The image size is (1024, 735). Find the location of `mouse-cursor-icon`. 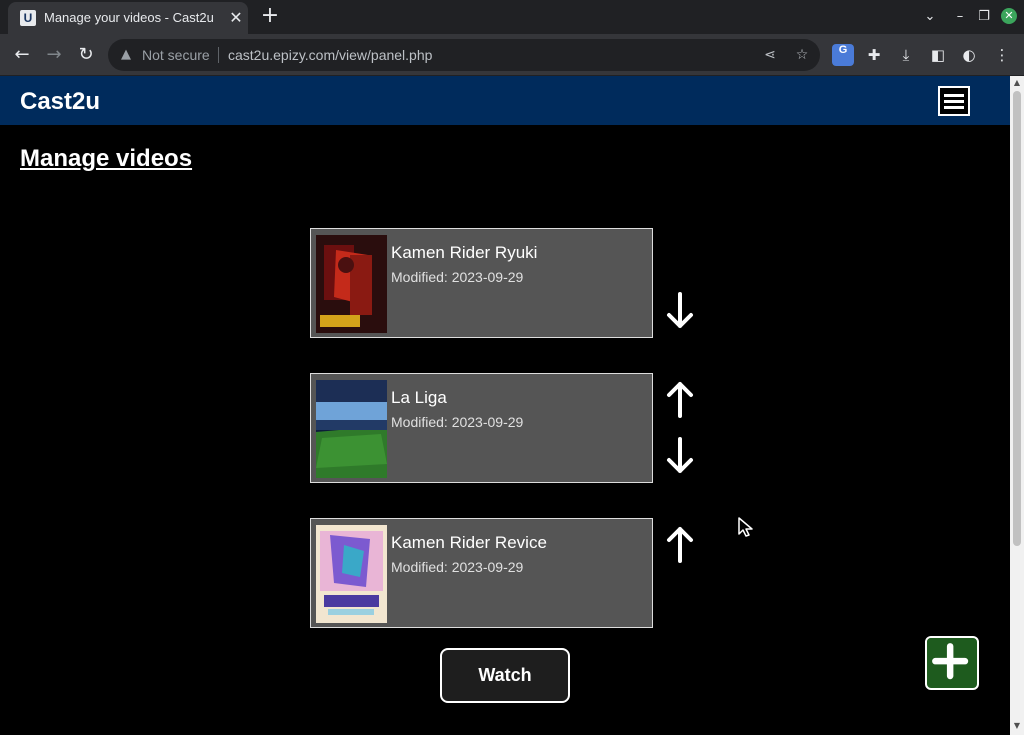

mouse-cursor-icon is located at coordinates (745, 527).